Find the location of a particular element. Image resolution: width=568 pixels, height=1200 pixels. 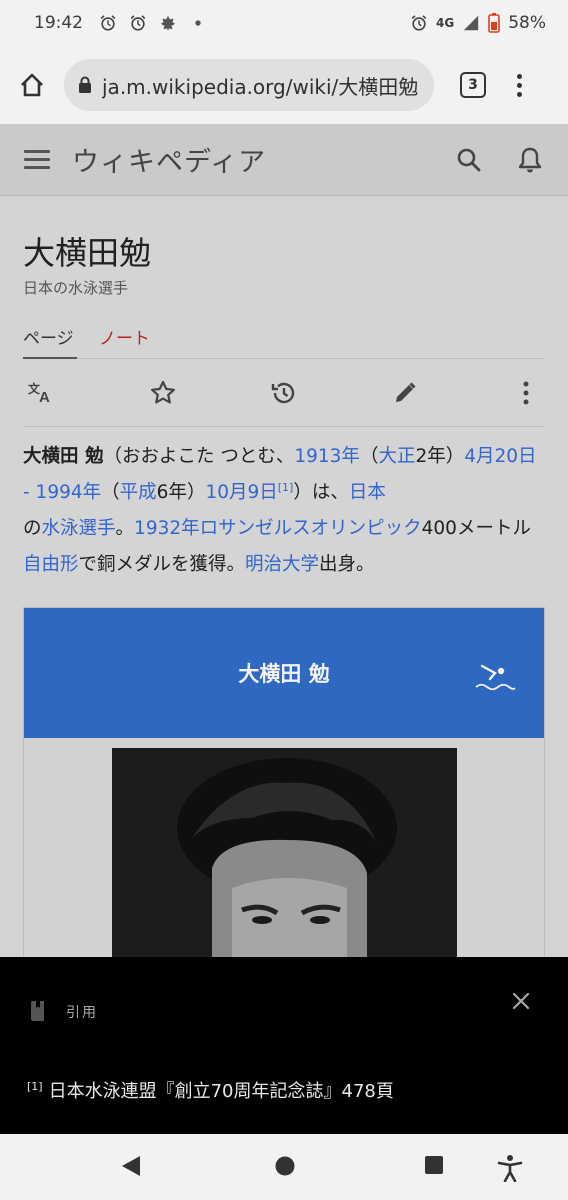

page-description: 日本の水泳選手 is located at coordinates (76, 288).